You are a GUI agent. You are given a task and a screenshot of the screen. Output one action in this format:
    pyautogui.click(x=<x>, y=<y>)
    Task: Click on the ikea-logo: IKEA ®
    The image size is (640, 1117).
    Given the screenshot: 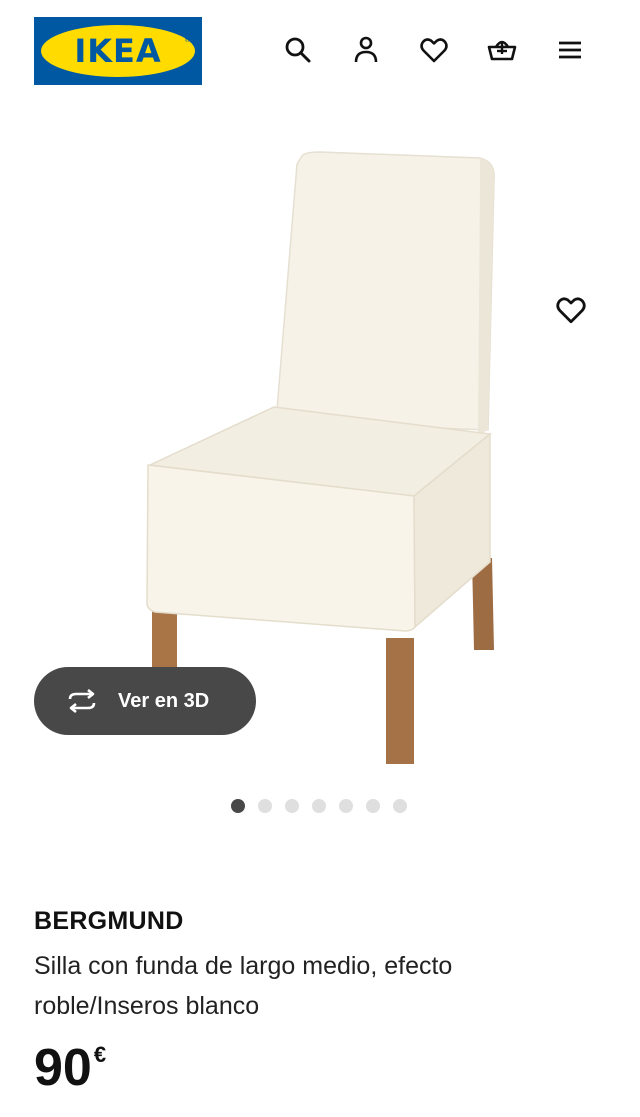 What is the action you would take?
    pyautogui.click(x=118, y=51)
    